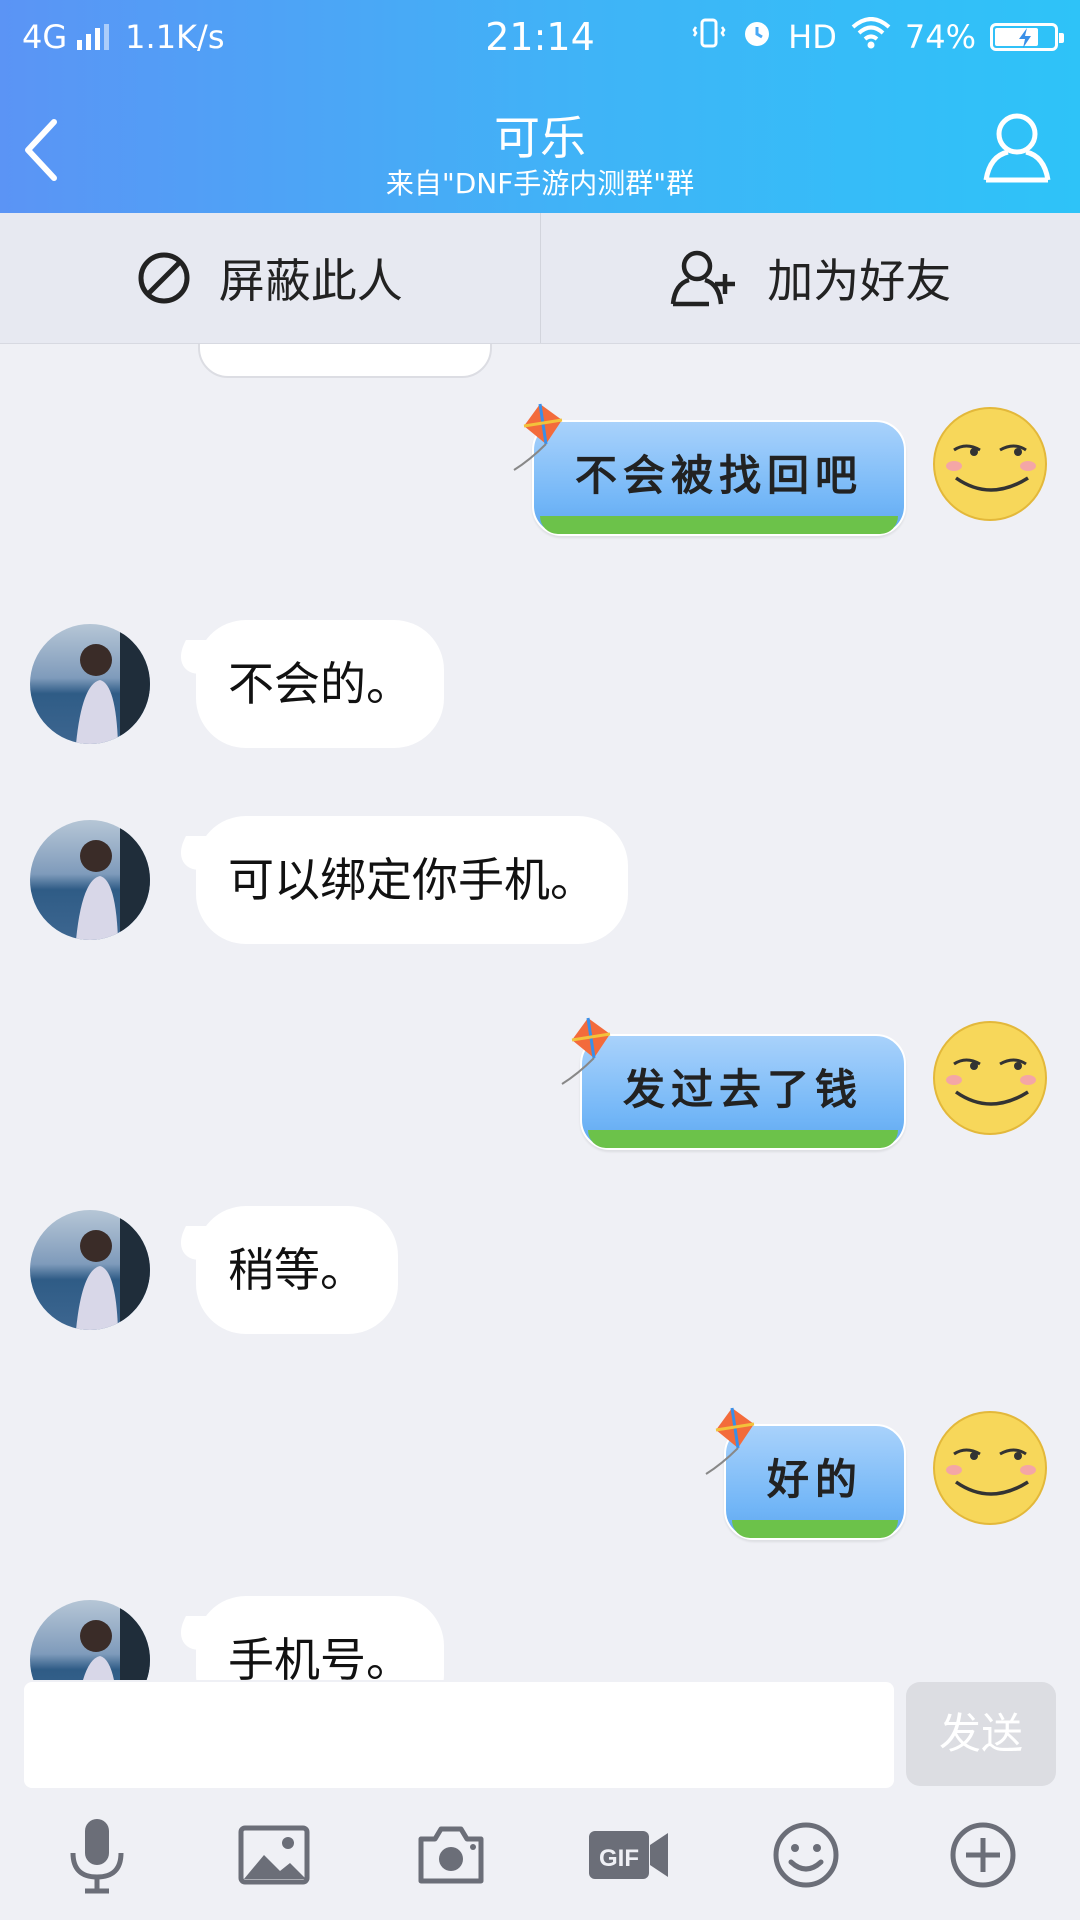 Image resolution: width=1080 pixels, height=1920 pixels. I want to click on stranger-action-bar: 屏蔽此人 加为好友, so click(540, 278).